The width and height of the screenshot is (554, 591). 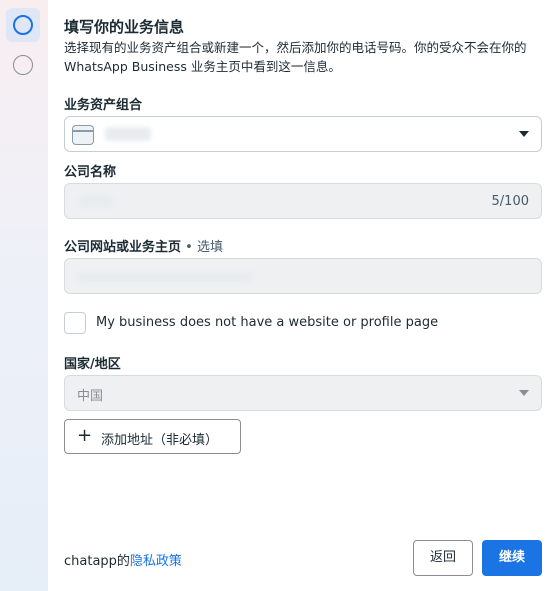 I want to click on company-name-input: 5/100, so click(x=303, y=201).